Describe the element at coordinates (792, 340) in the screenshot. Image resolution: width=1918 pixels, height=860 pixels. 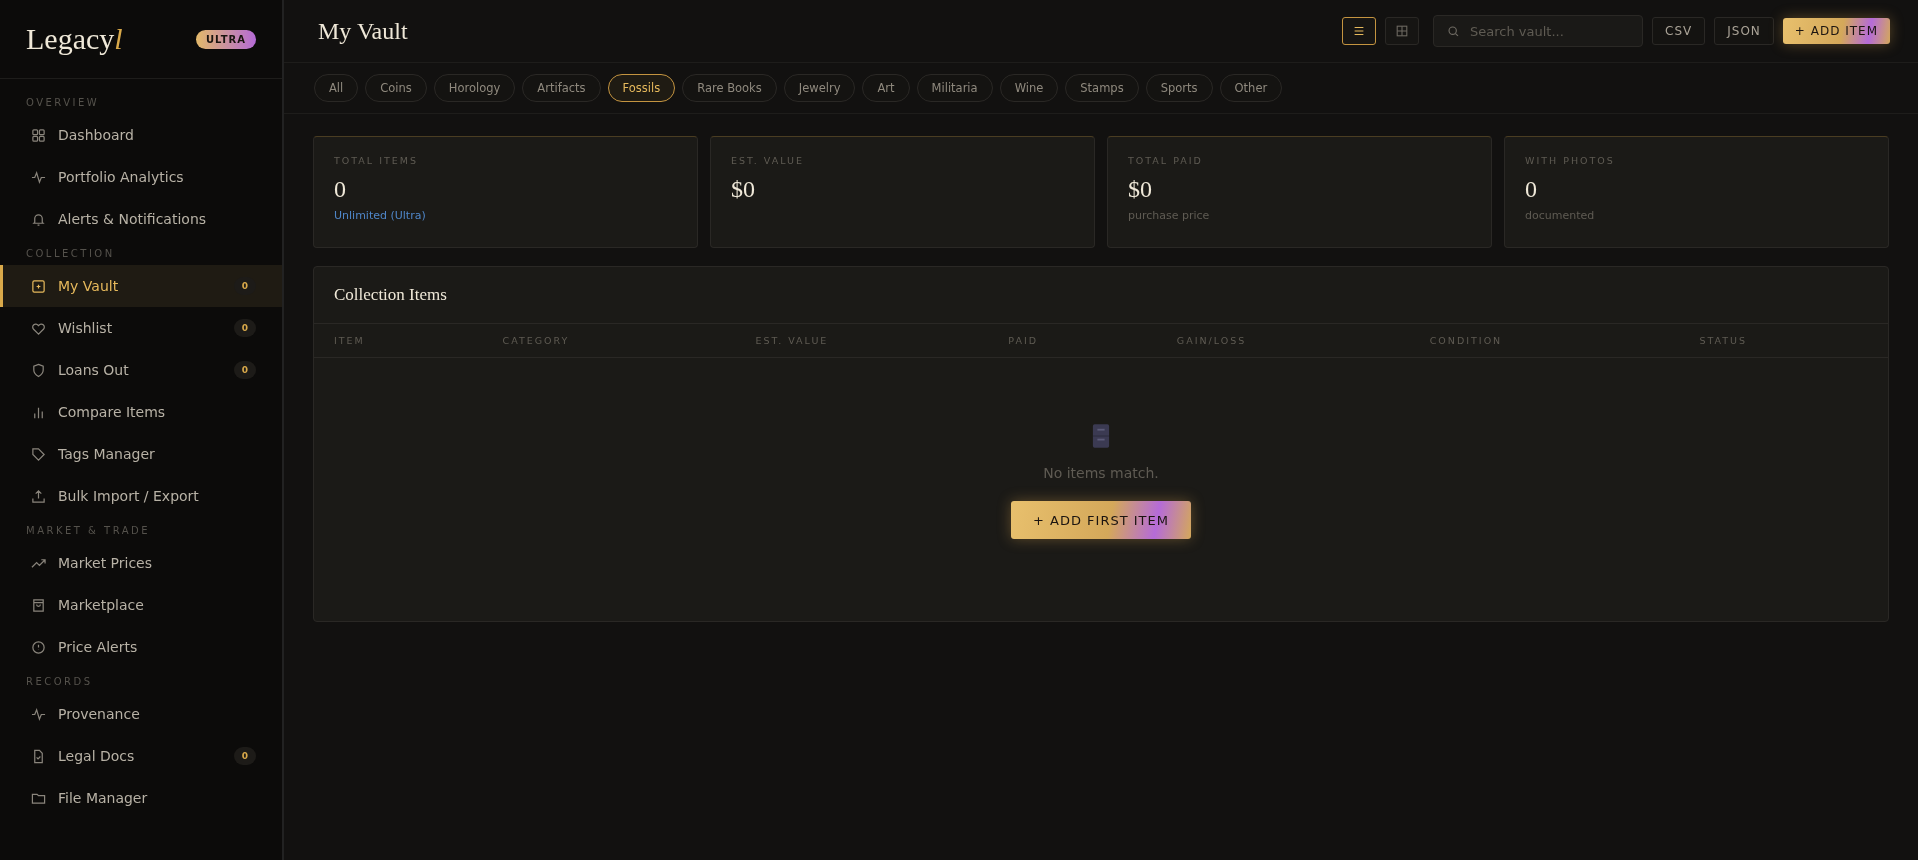
I see `column-header: EST. VALUE` at that location.